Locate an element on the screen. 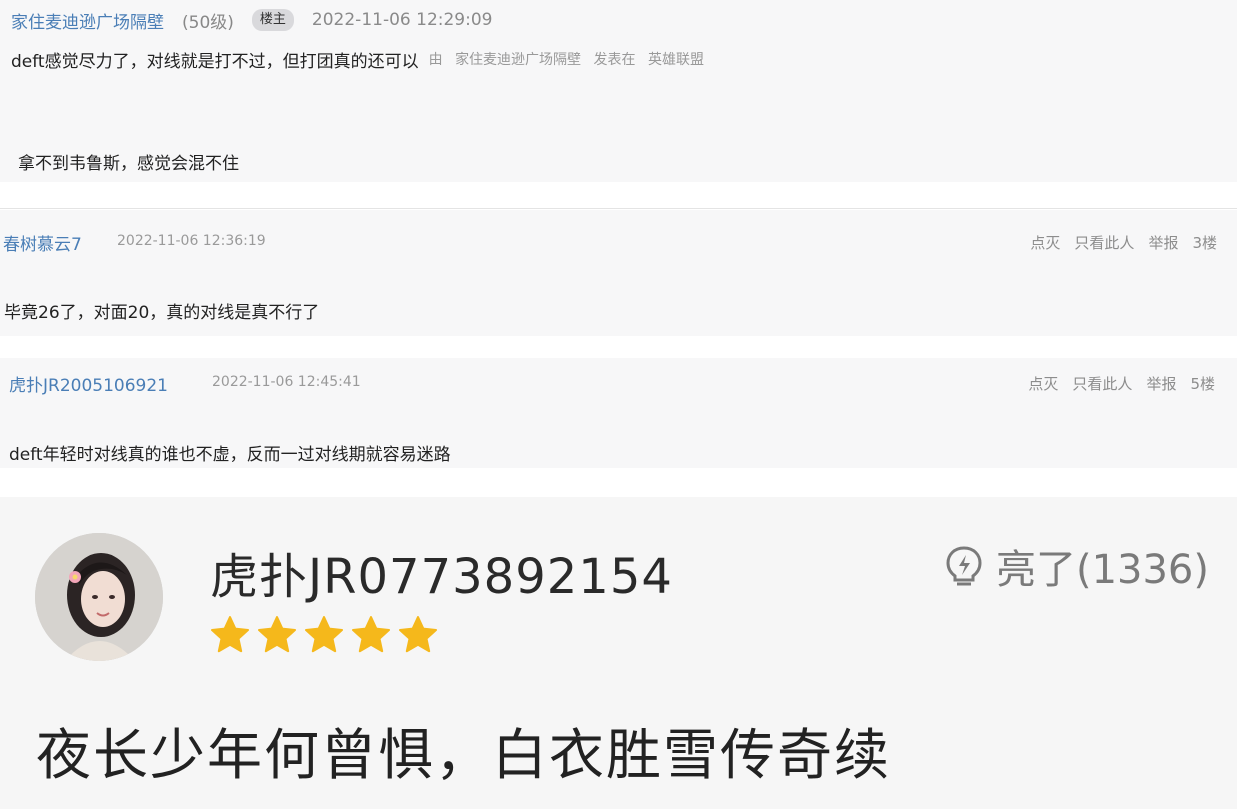 This screenshot has height=809, width=1237. reply-timestamp: 2022-11-06 12:45:41 is located at coordinates (286, 382).